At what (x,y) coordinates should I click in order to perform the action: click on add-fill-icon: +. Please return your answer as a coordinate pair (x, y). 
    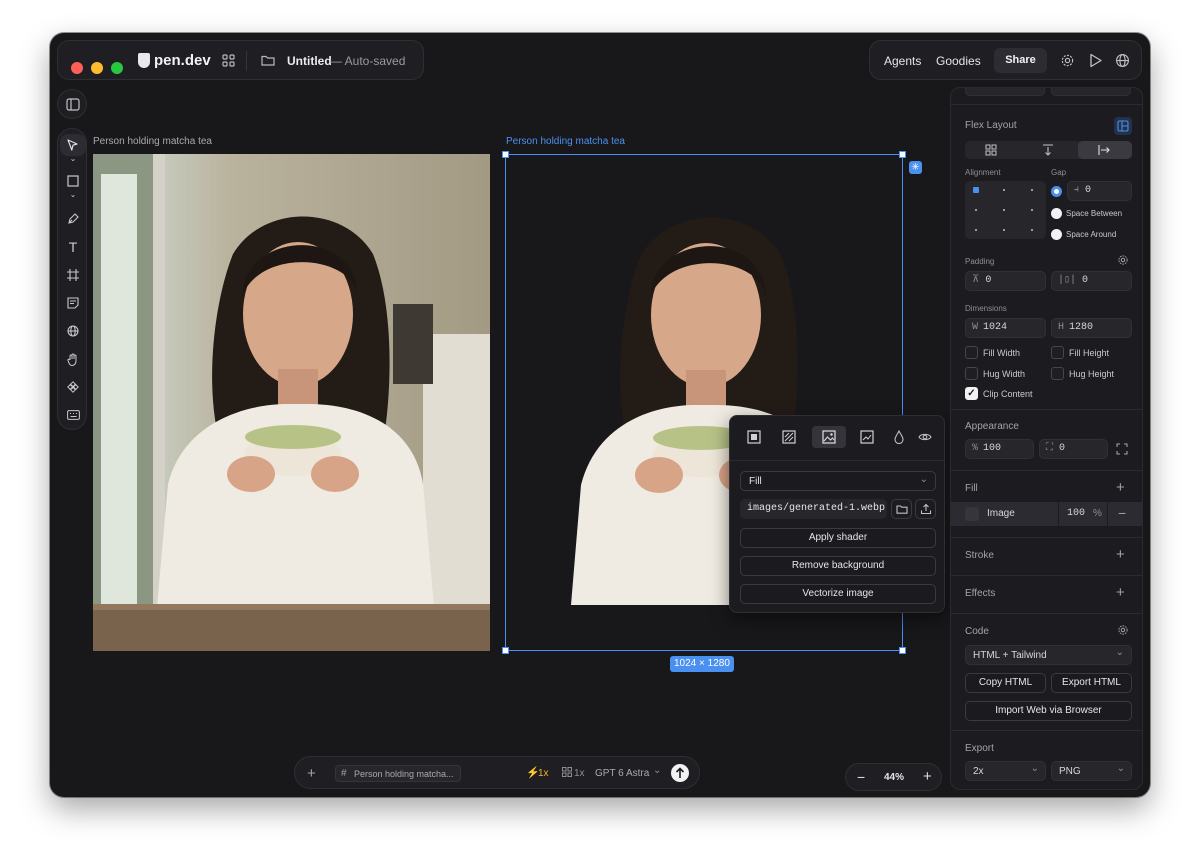
    Looking at the image, I should click on (1120, 487).